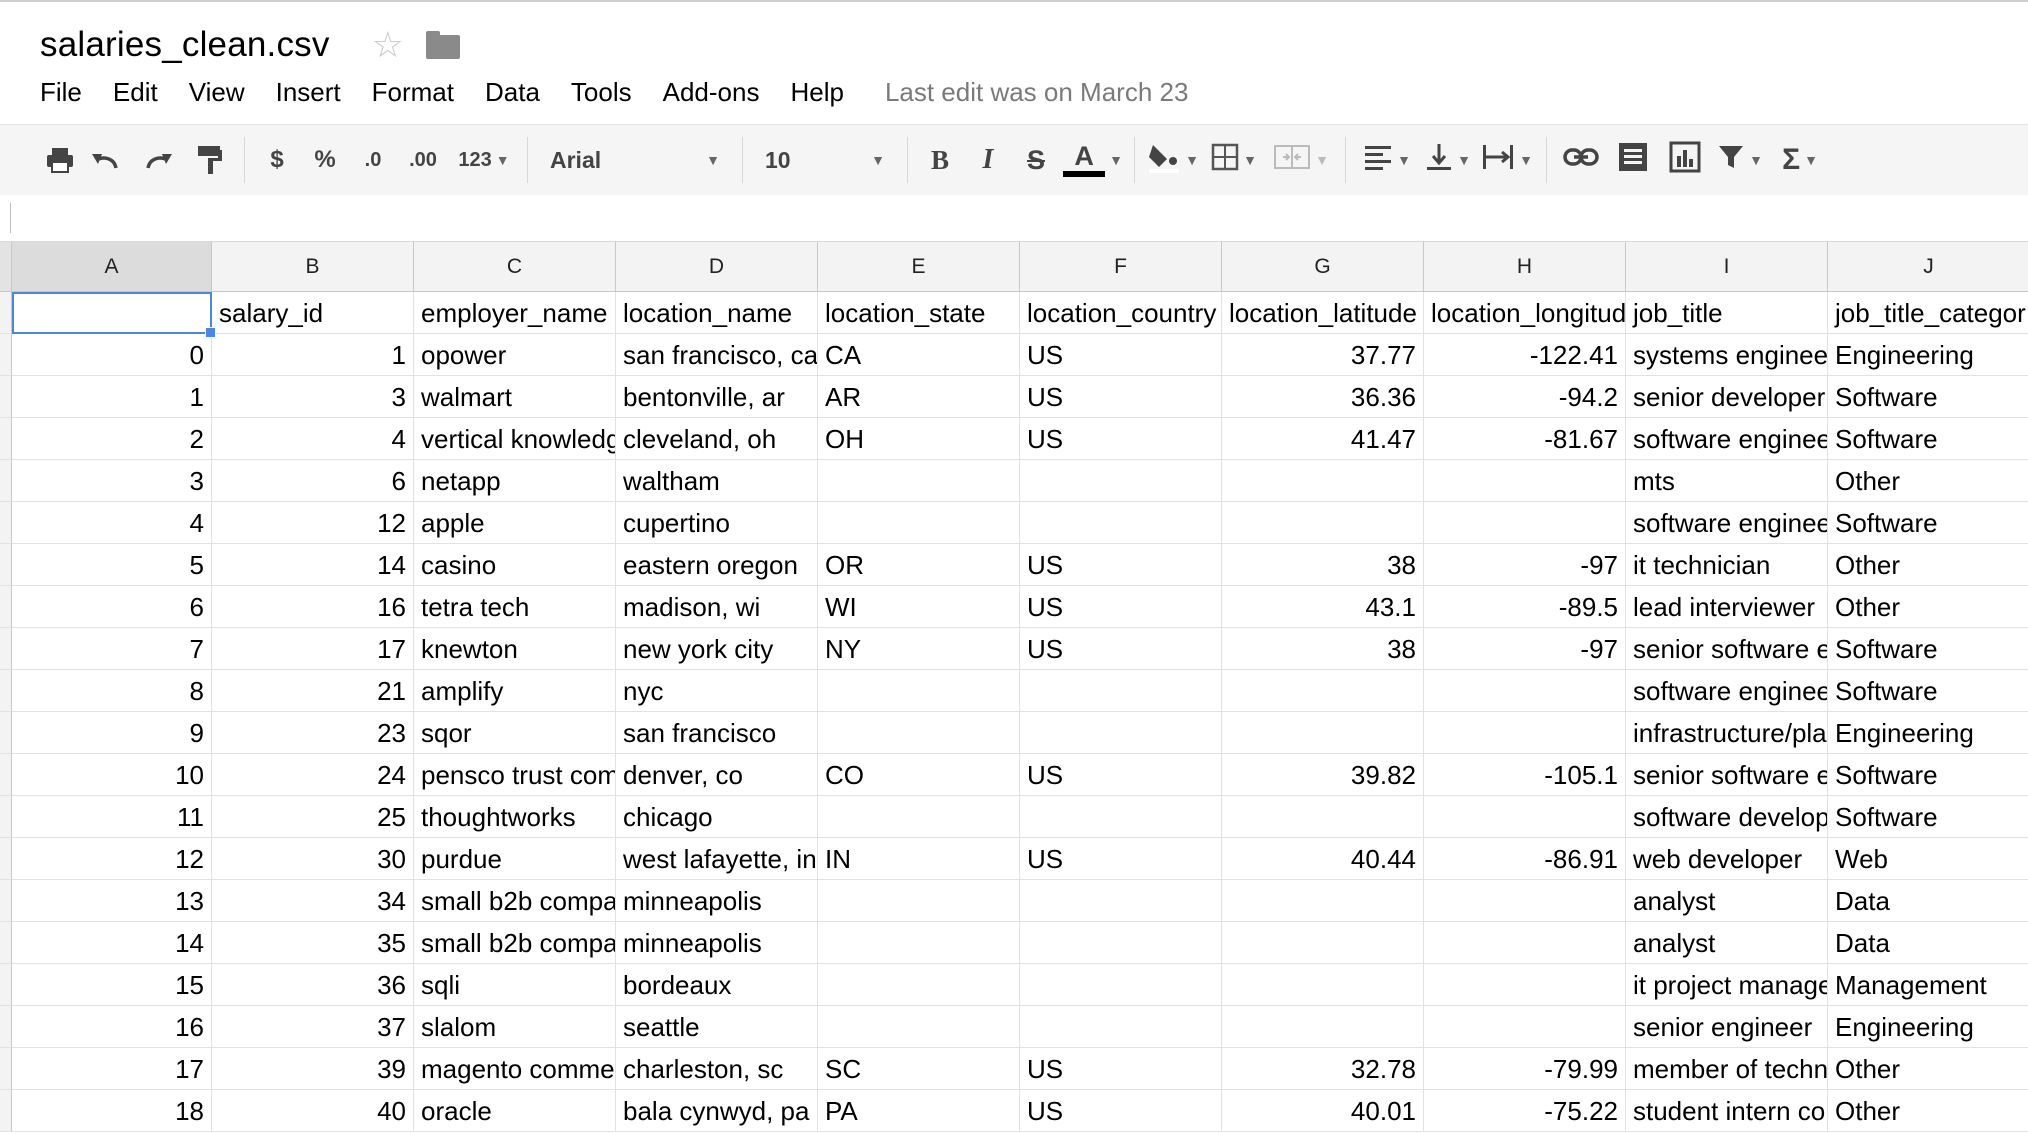 Image resolution: width=2028 pixels, height=1134 pixels. I want to click on borders-button: ▼, so click(1234, 160).